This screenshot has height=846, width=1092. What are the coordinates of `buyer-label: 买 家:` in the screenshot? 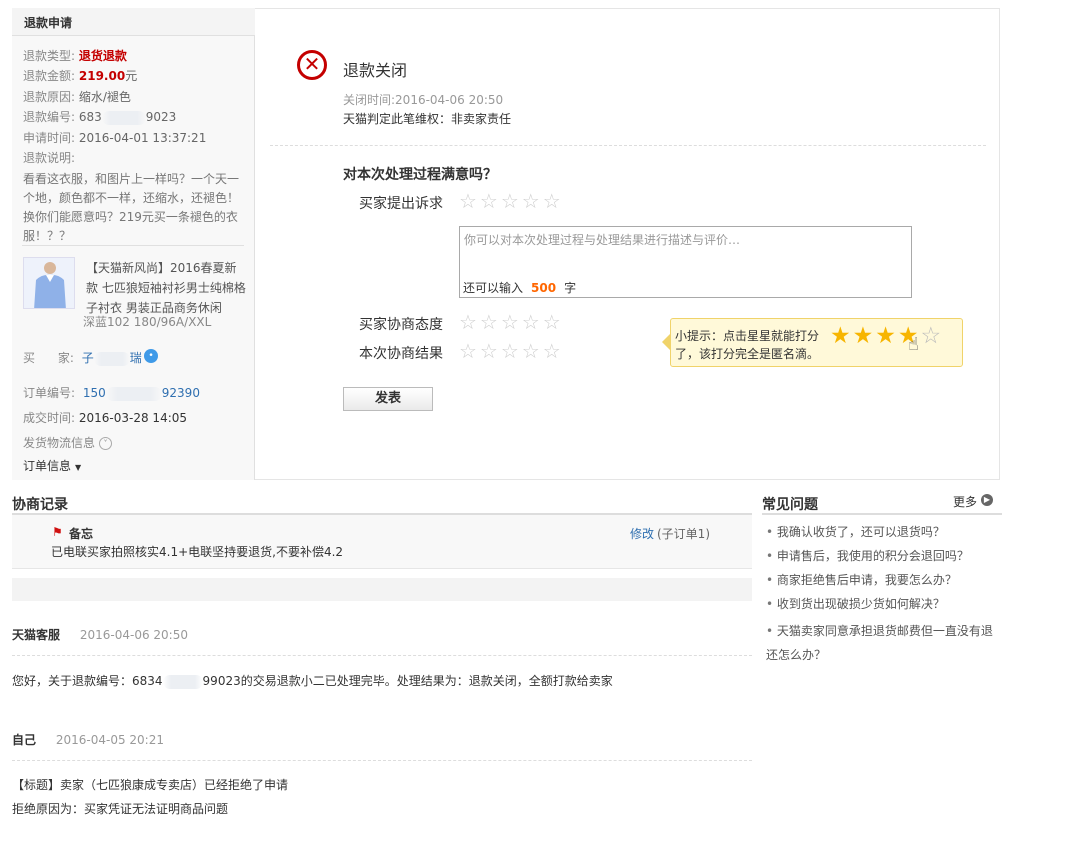 It's located at (48, 358).